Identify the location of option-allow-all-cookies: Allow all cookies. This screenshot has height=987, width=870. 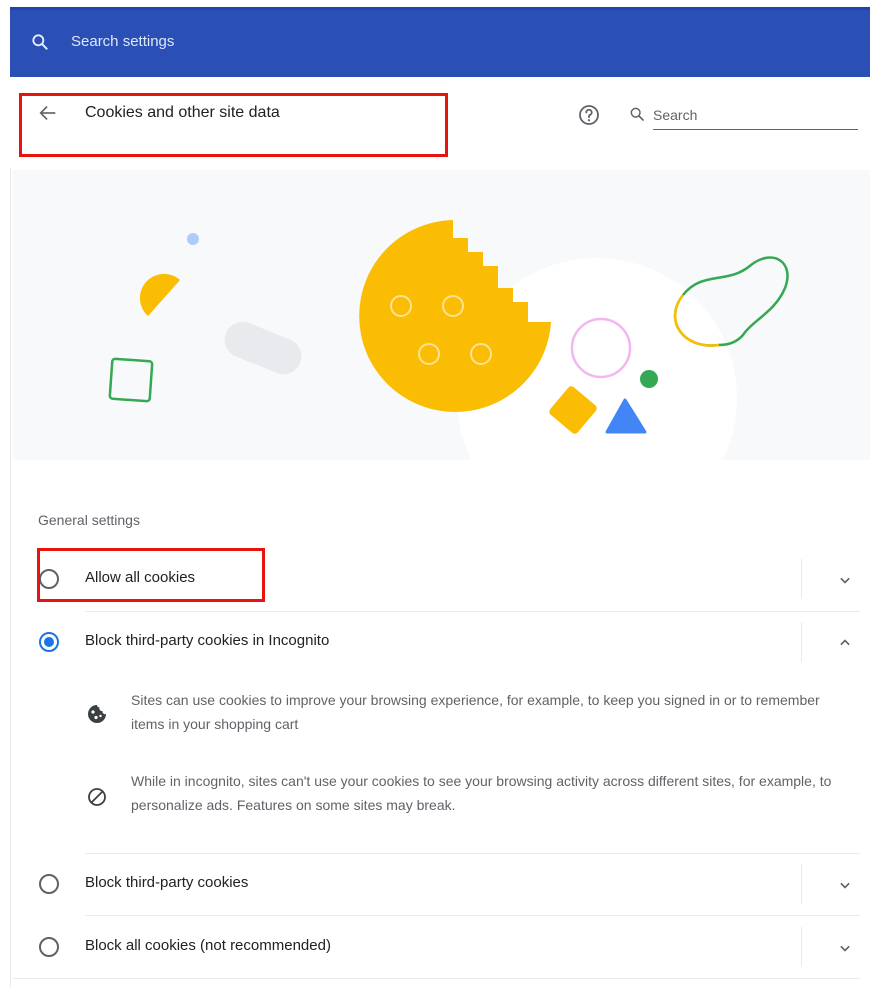
(436, 579).